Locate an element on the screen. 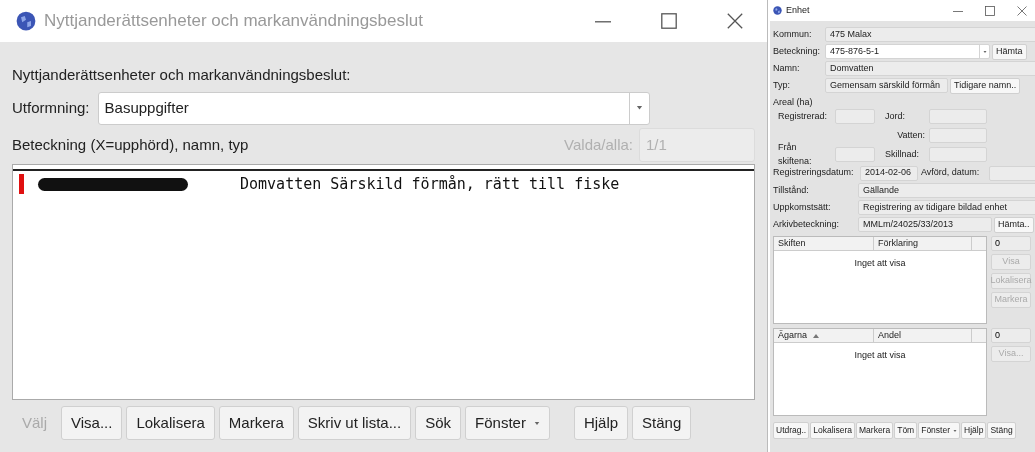 The width and height of the screenshot is (1035, 452). action-button: Hämta is located at coordinates (1009, 51).